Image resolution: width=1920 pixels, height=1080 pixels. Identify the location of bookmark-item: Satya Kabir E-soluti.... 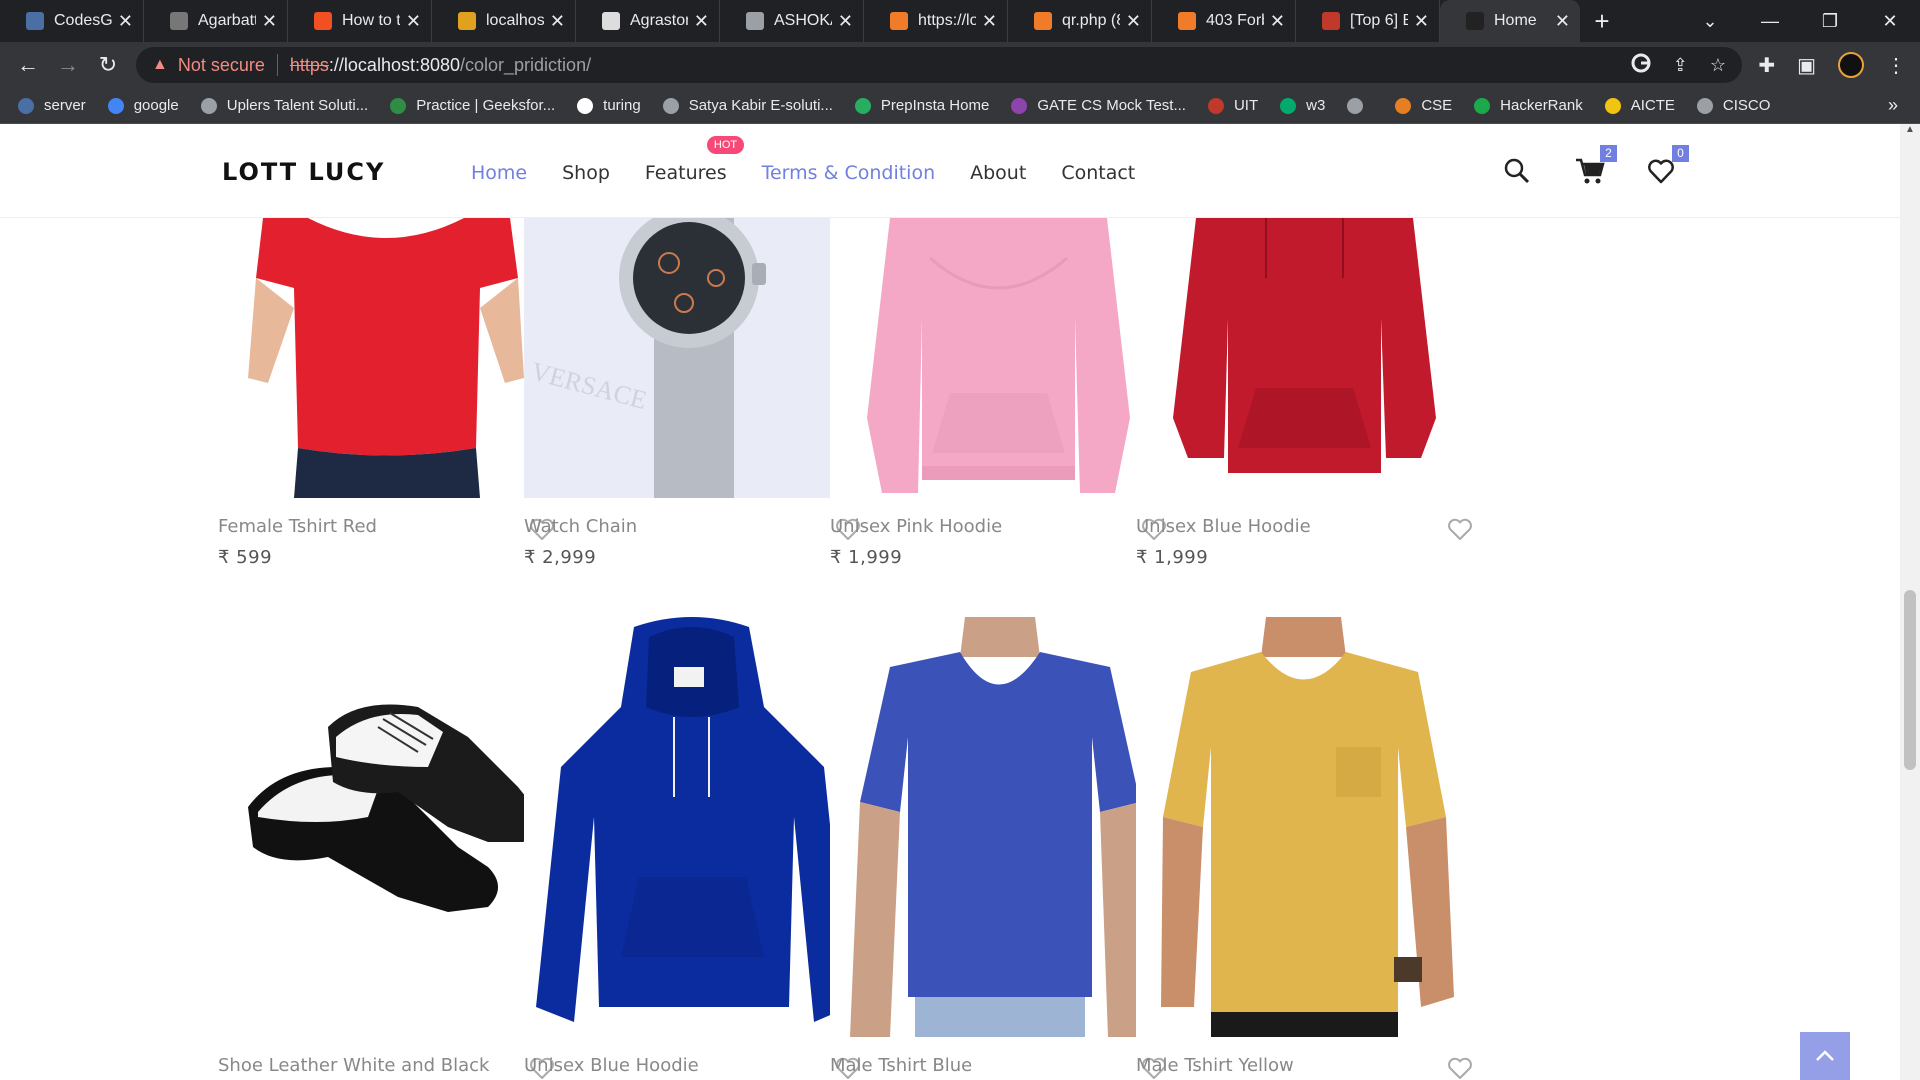
(747, 105).